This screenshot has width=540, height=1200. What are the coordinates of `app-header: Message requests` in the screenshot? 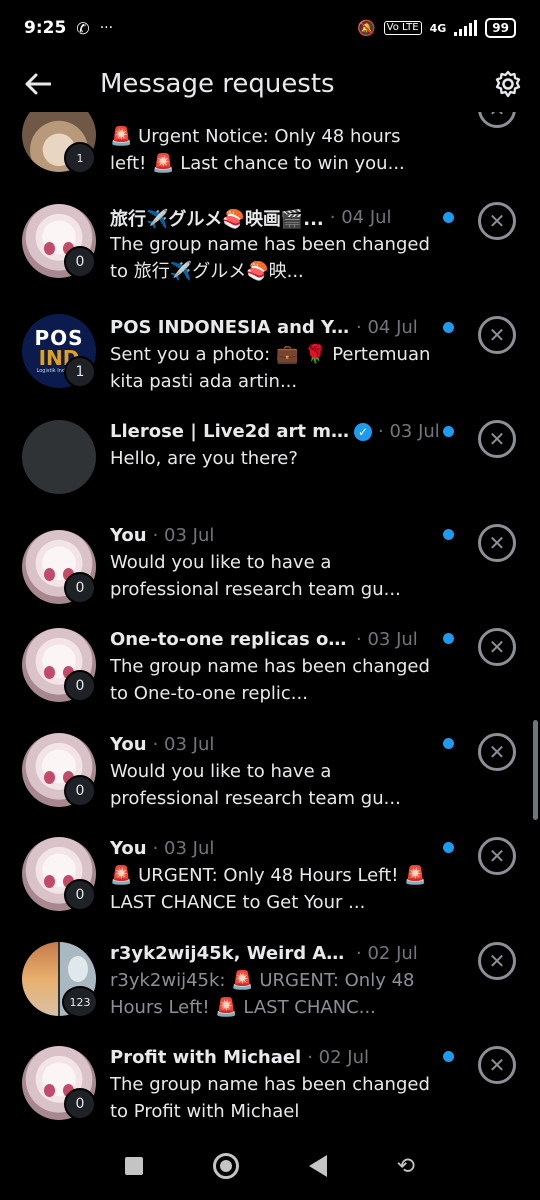 It's located at (270, 84).